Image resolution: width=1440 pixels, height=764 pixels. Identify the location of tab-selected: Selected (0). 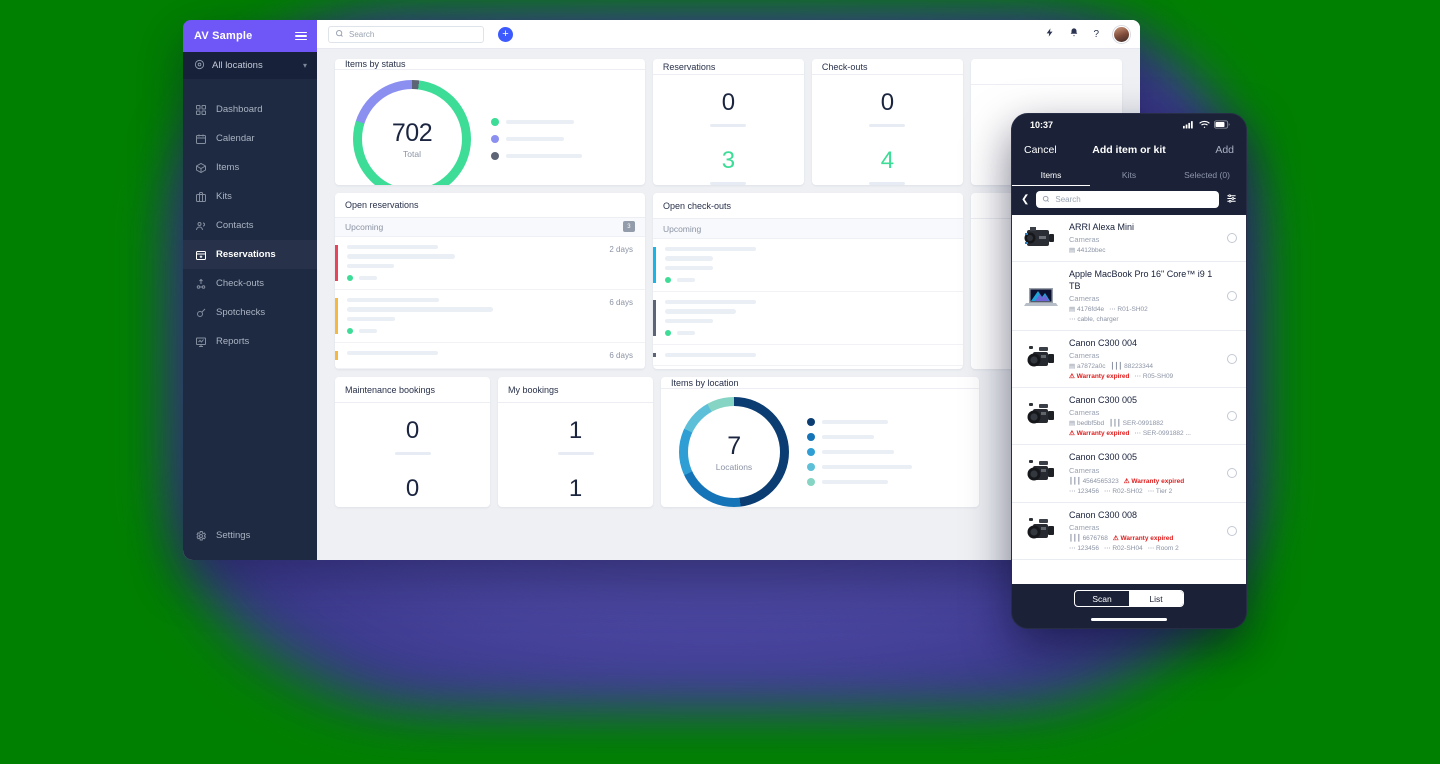
(1207, 175).